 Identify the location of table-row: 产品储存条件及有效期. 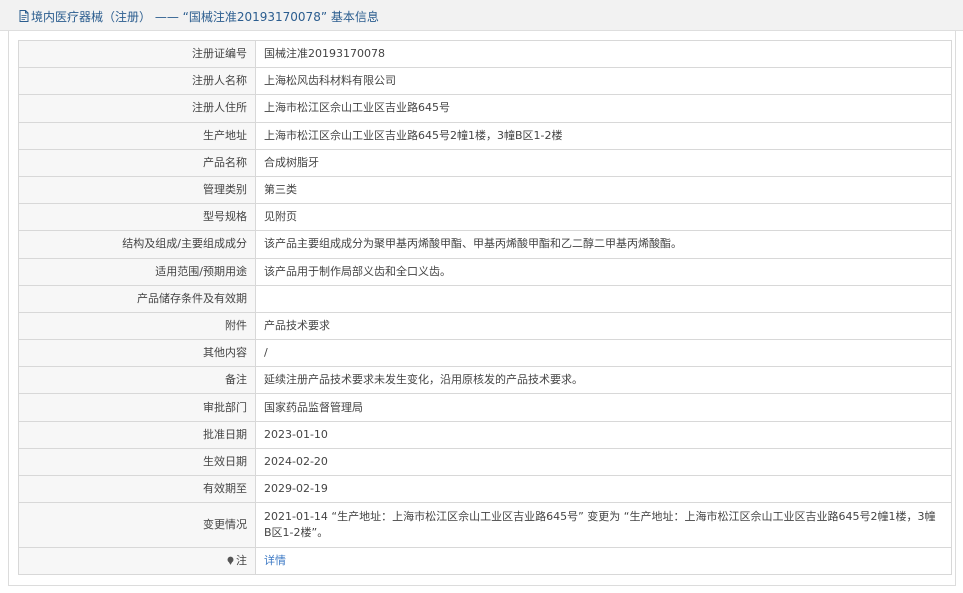
(485, 298).